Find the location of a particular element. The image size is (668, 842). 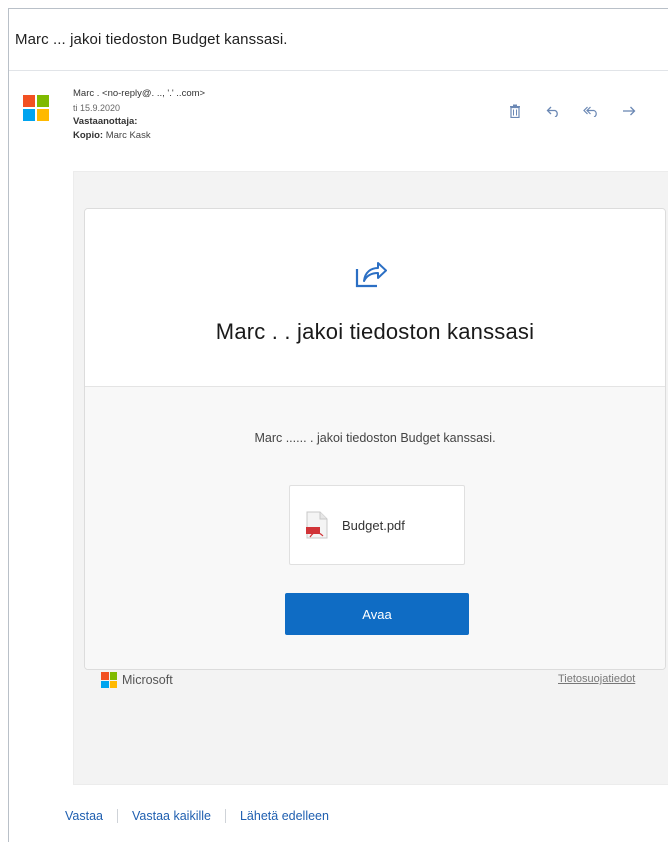

forward-link: Lähetä edelleen is located at coordinates (284, 816).